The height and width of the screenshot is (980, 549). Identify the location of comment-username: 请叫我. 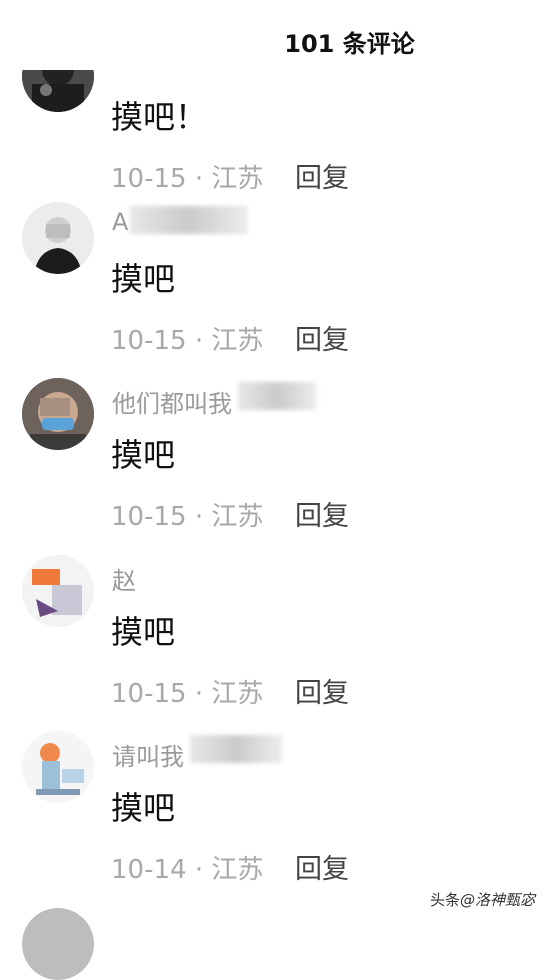
(148, 754).